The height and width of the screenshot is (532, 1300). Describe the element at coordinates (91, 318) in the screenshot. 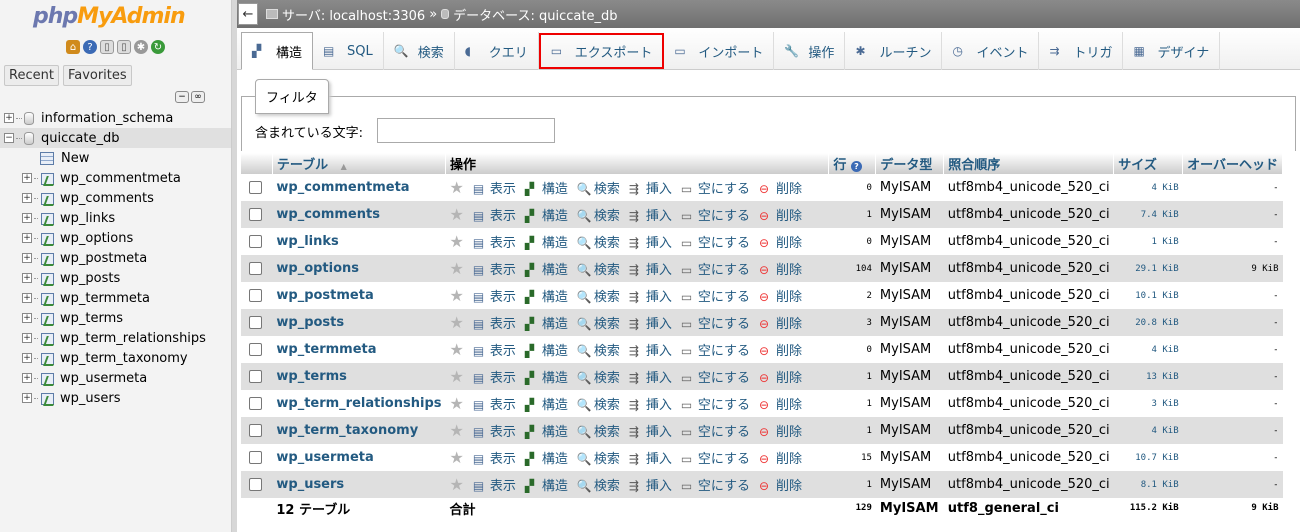

I see `tree-label: wp_terms` at that location.